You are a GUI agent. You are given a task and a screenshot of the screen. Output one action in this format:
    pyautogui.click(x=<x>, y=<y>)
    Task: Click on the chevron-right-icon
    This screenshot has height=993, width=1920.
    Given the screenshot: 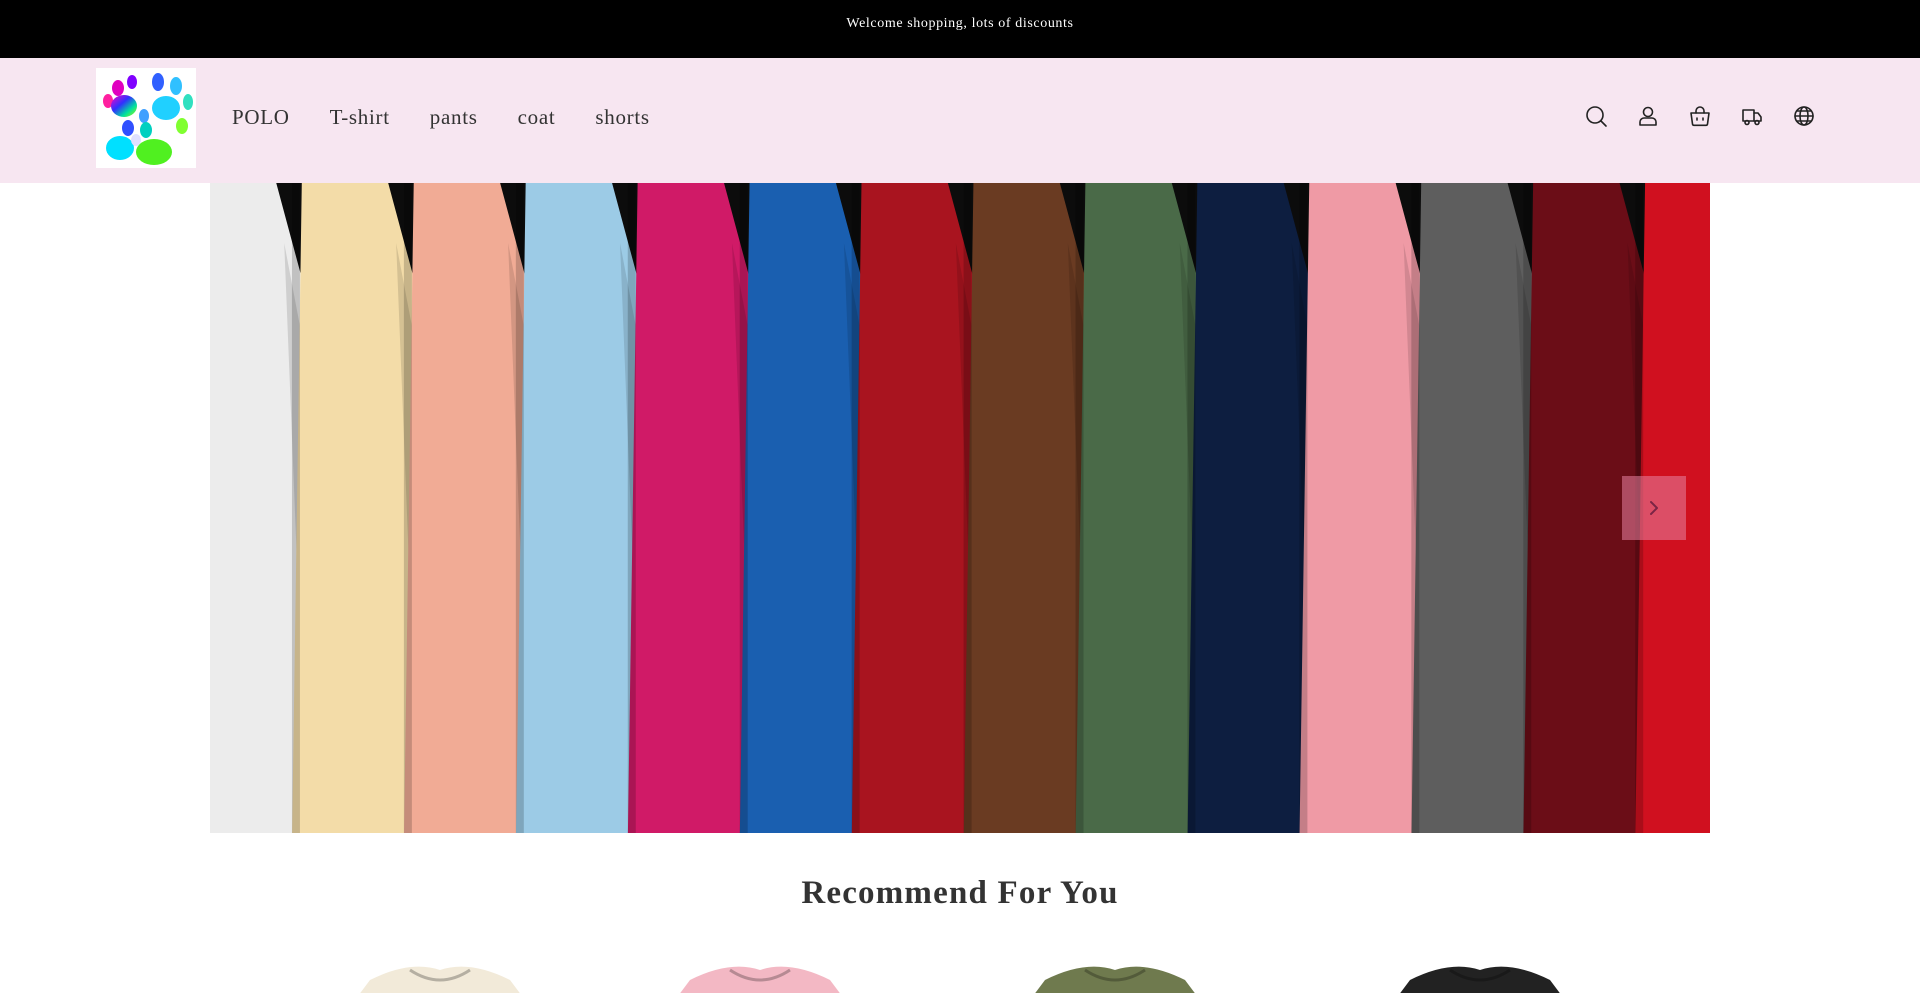 What is the action you would take?
    pyautogui.click(x=1654, y=508)
    